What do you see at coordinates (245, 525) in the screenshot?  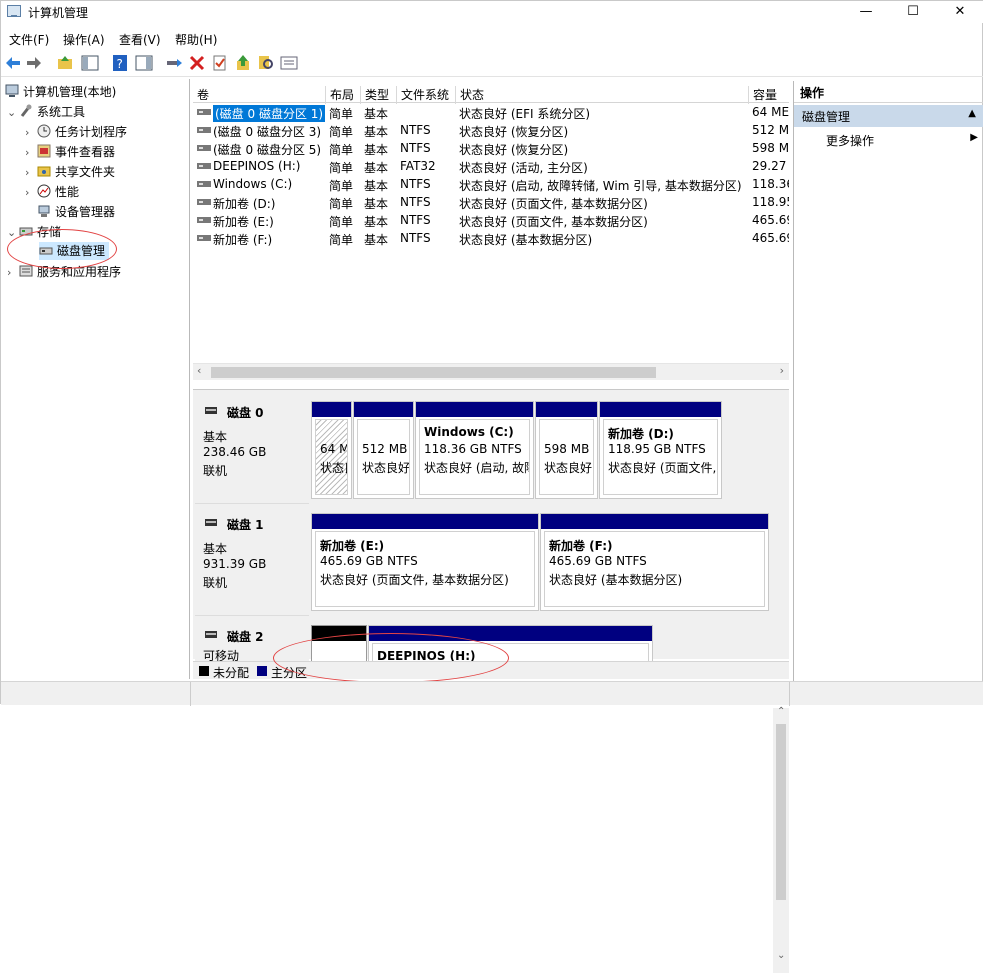 I see `disk1-name: 磁盘 1` at bounding box center [245, 525].